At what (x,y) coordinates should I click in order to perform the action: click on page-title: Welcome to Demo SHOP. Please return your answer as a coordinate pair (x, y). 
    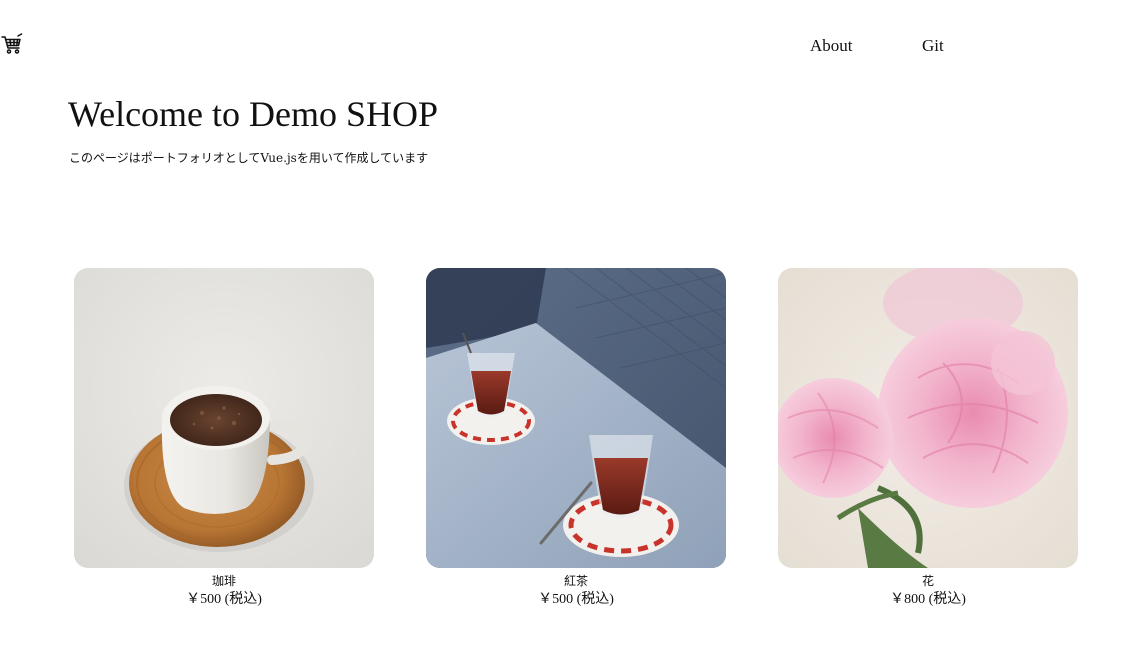
    Looking at the image, I should click on (253, 114).